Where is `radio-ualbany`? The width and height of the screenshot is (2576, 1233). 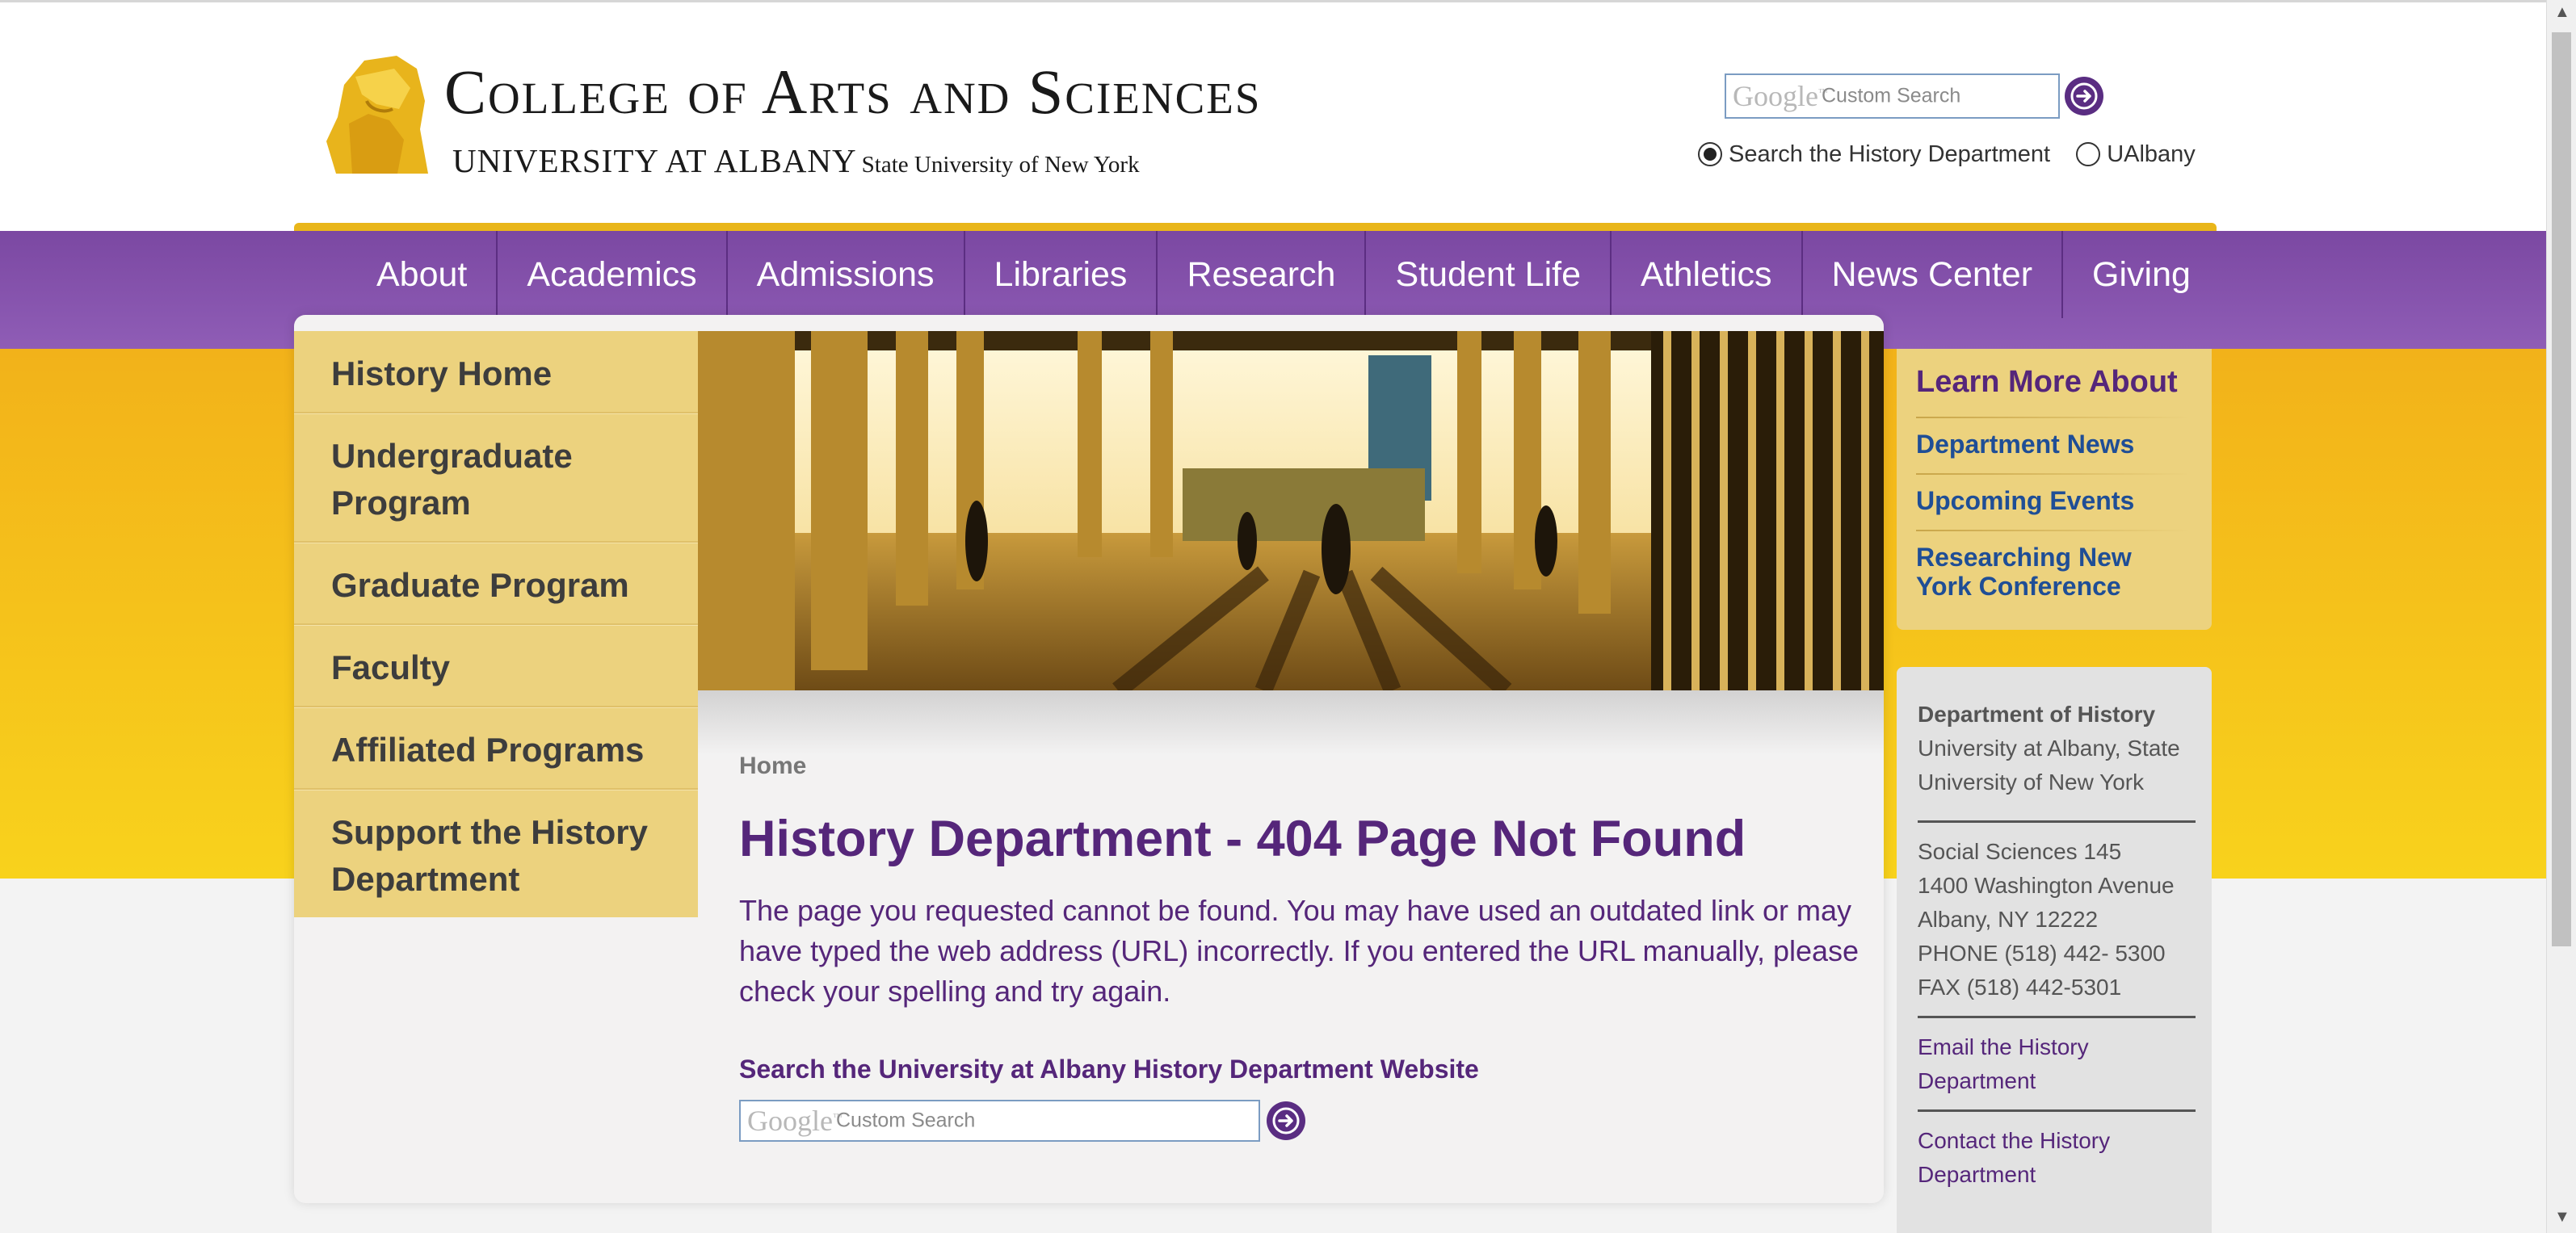 radio-ualbany is located at coordinates (2088, 154).